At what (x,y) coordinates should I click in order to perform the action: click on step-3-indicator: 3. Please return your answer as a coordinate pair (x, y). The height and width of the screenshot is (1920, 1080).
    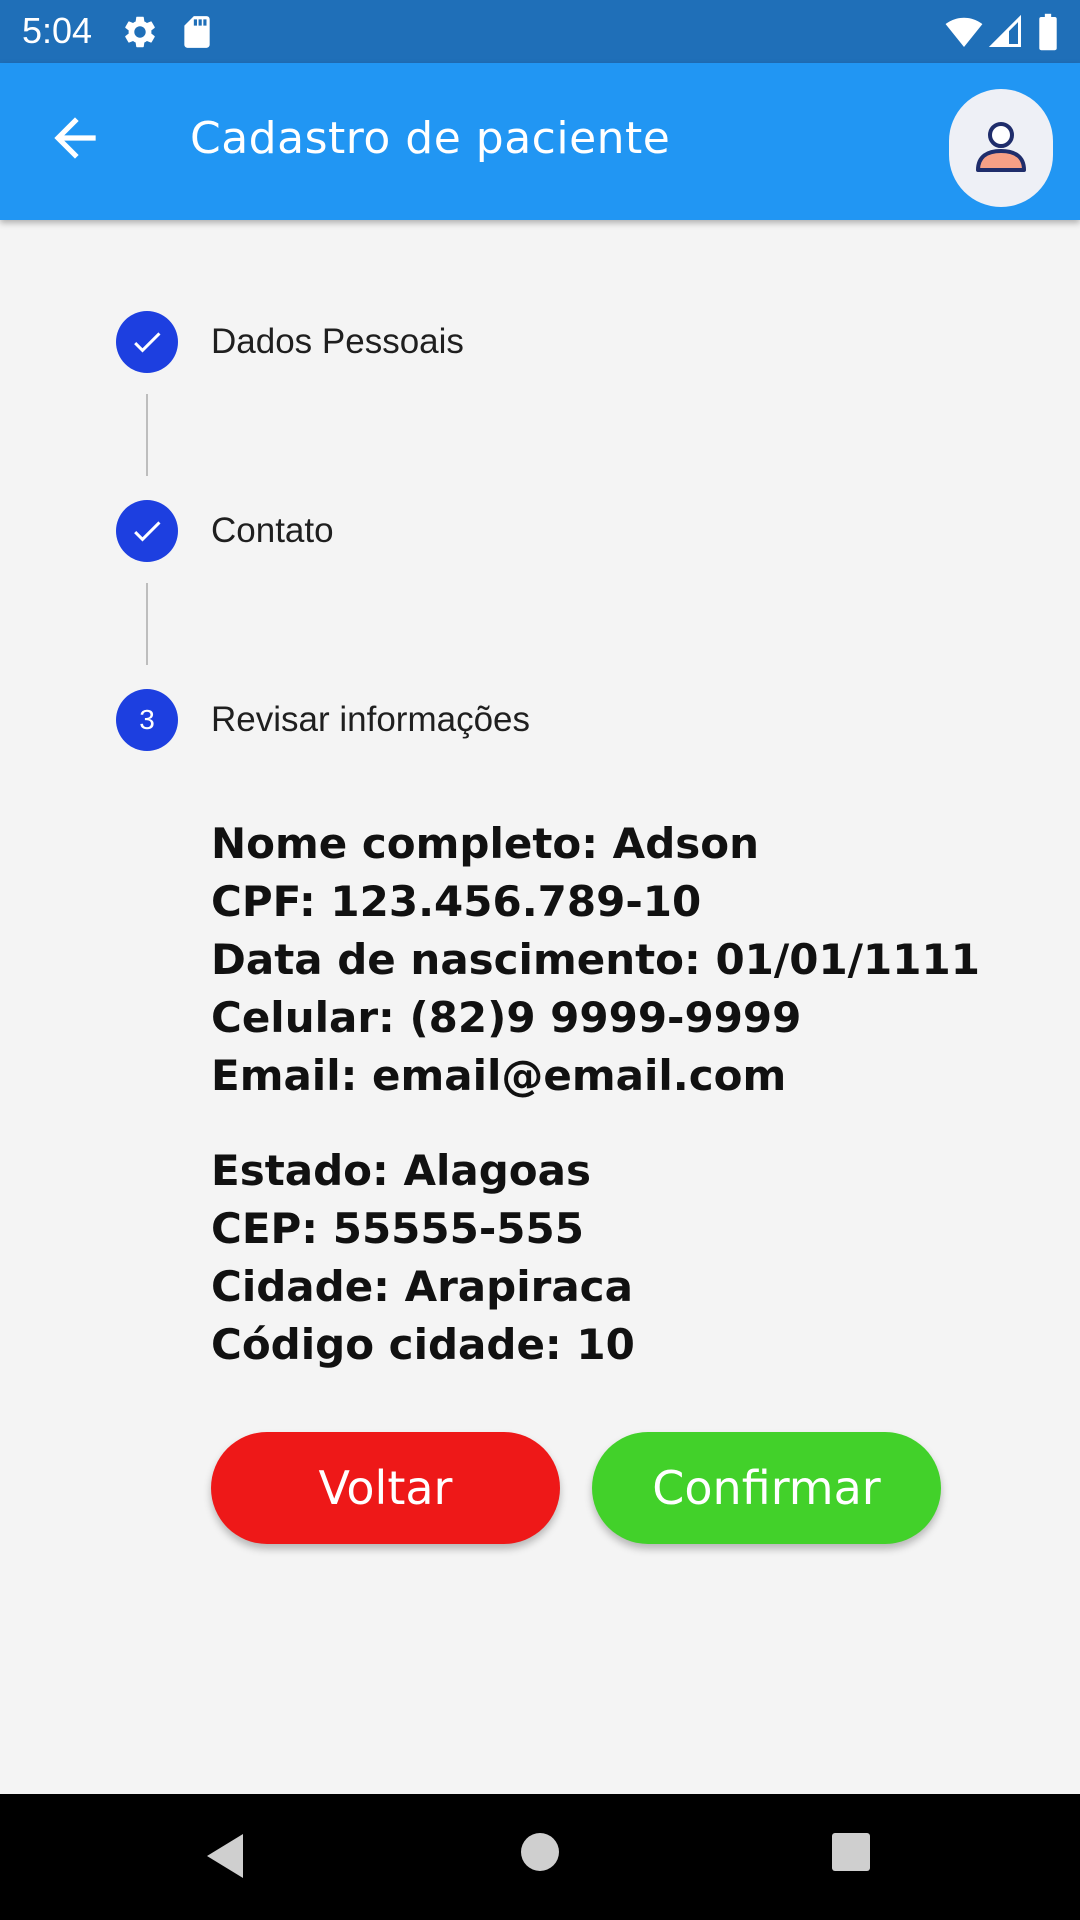
    Looking at the image, I should click on (147, 720).